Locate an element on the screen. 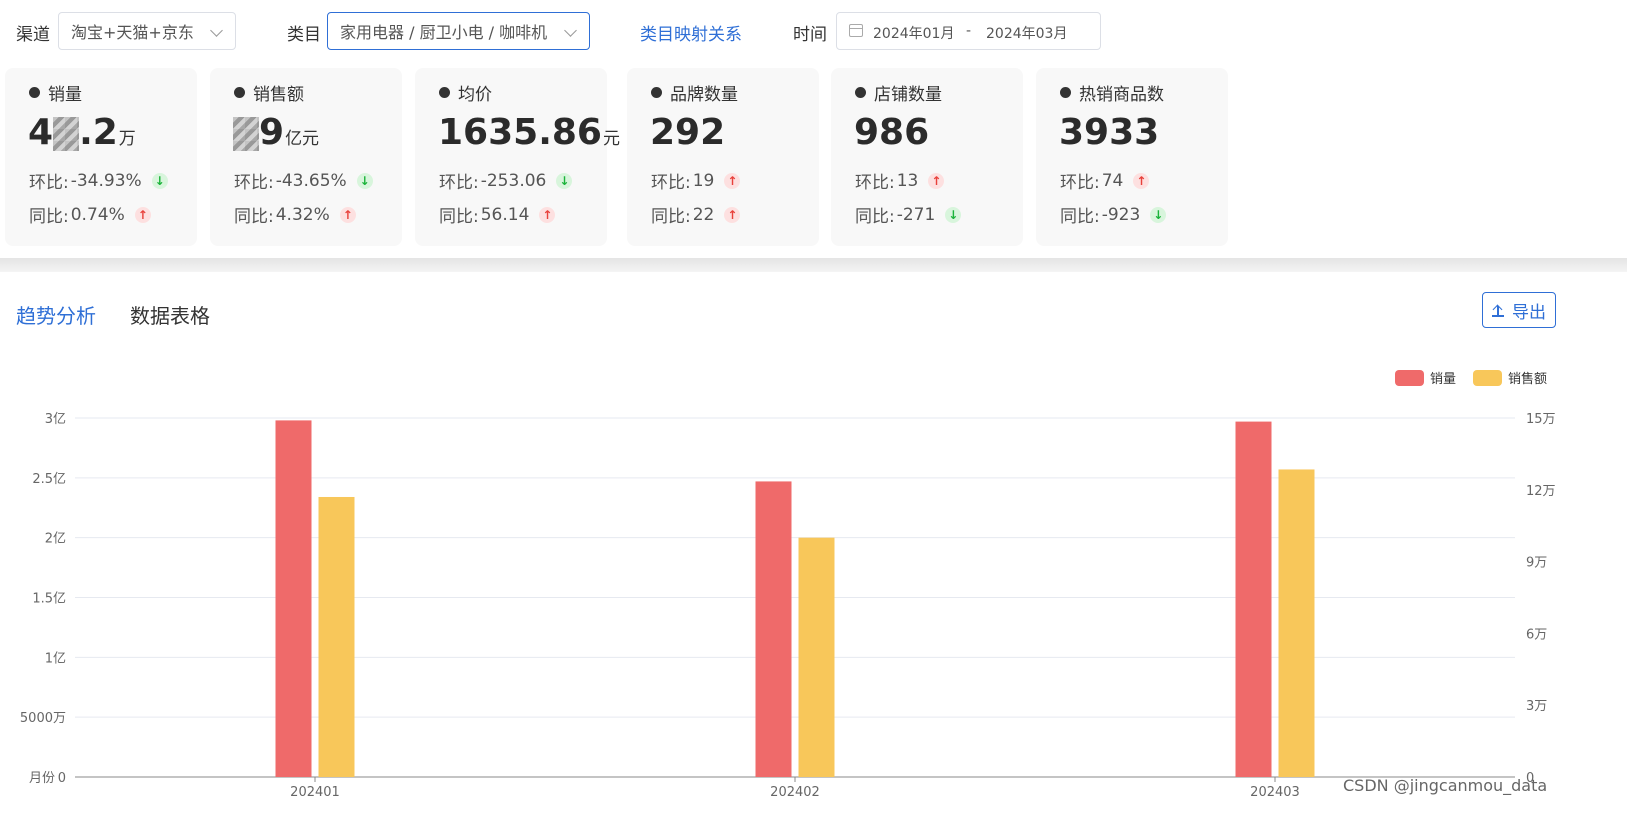  stat-card-value: 4 .2万 is located at coordinates (82, 132).